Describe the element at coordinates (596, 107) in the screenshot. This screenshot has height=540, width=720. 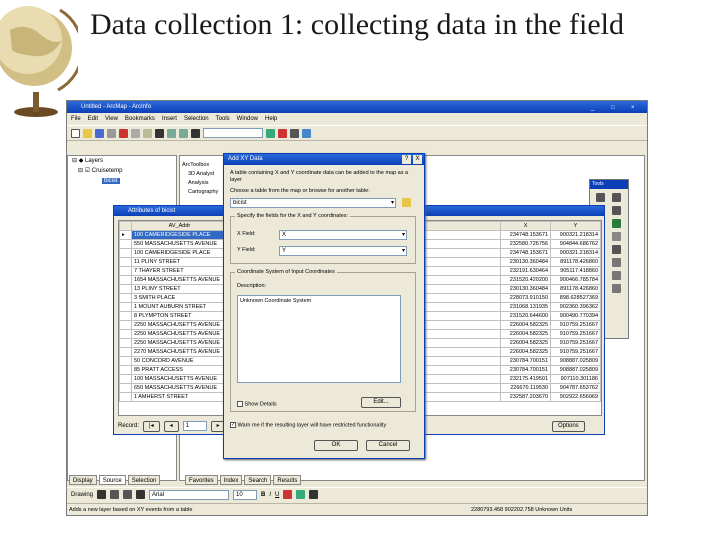
I see `minimize-icon: _` at that location.